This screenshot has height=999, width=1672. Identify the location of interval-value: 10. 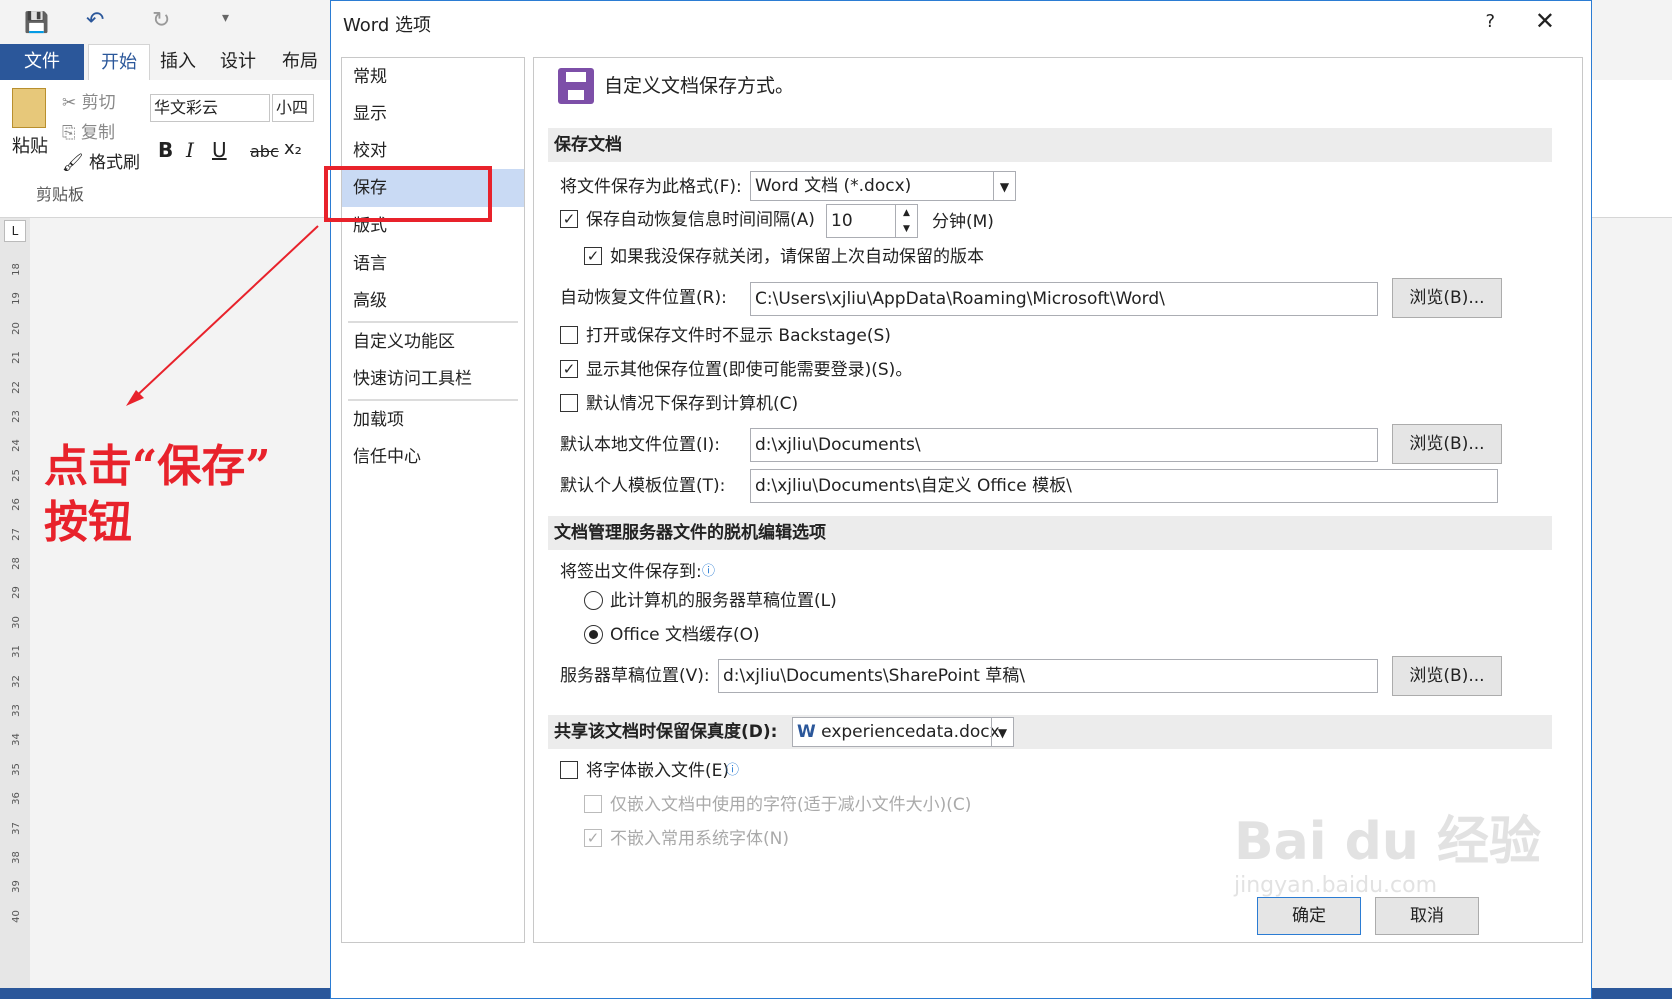
(842, 221).